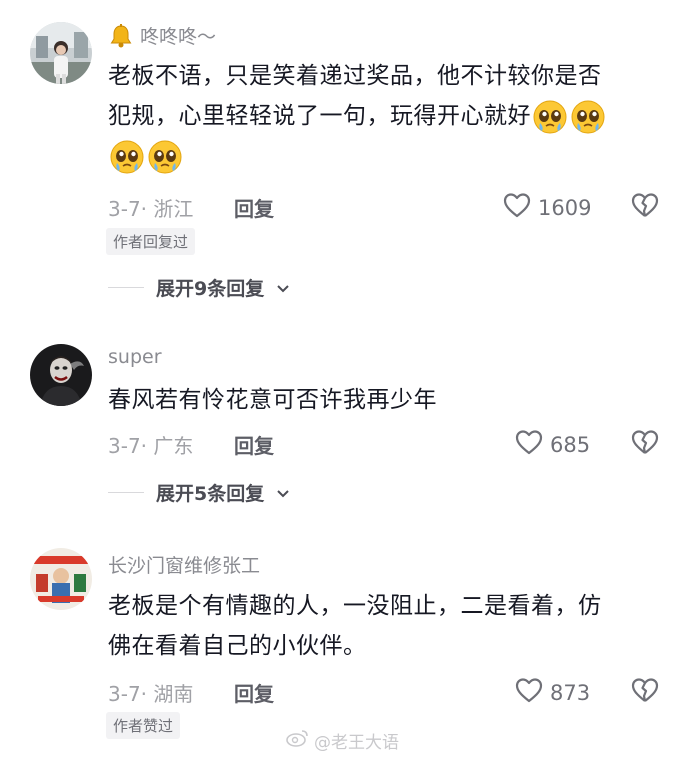 The width and height of the screenshot is (690, 758). I want to click on expand-replies-button: 展开9条回复, so click(199, 287).